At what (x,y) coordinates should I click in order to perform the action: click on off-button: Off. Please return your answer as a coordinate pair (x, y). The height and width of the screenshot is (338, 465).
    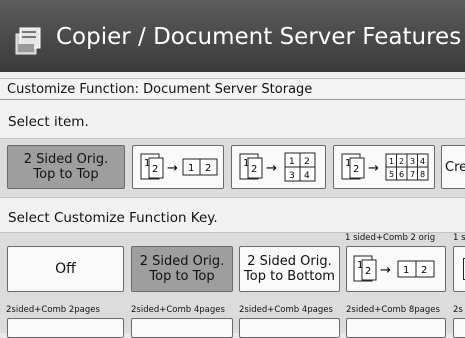
    Looking at the image, I should click on (65, 269).